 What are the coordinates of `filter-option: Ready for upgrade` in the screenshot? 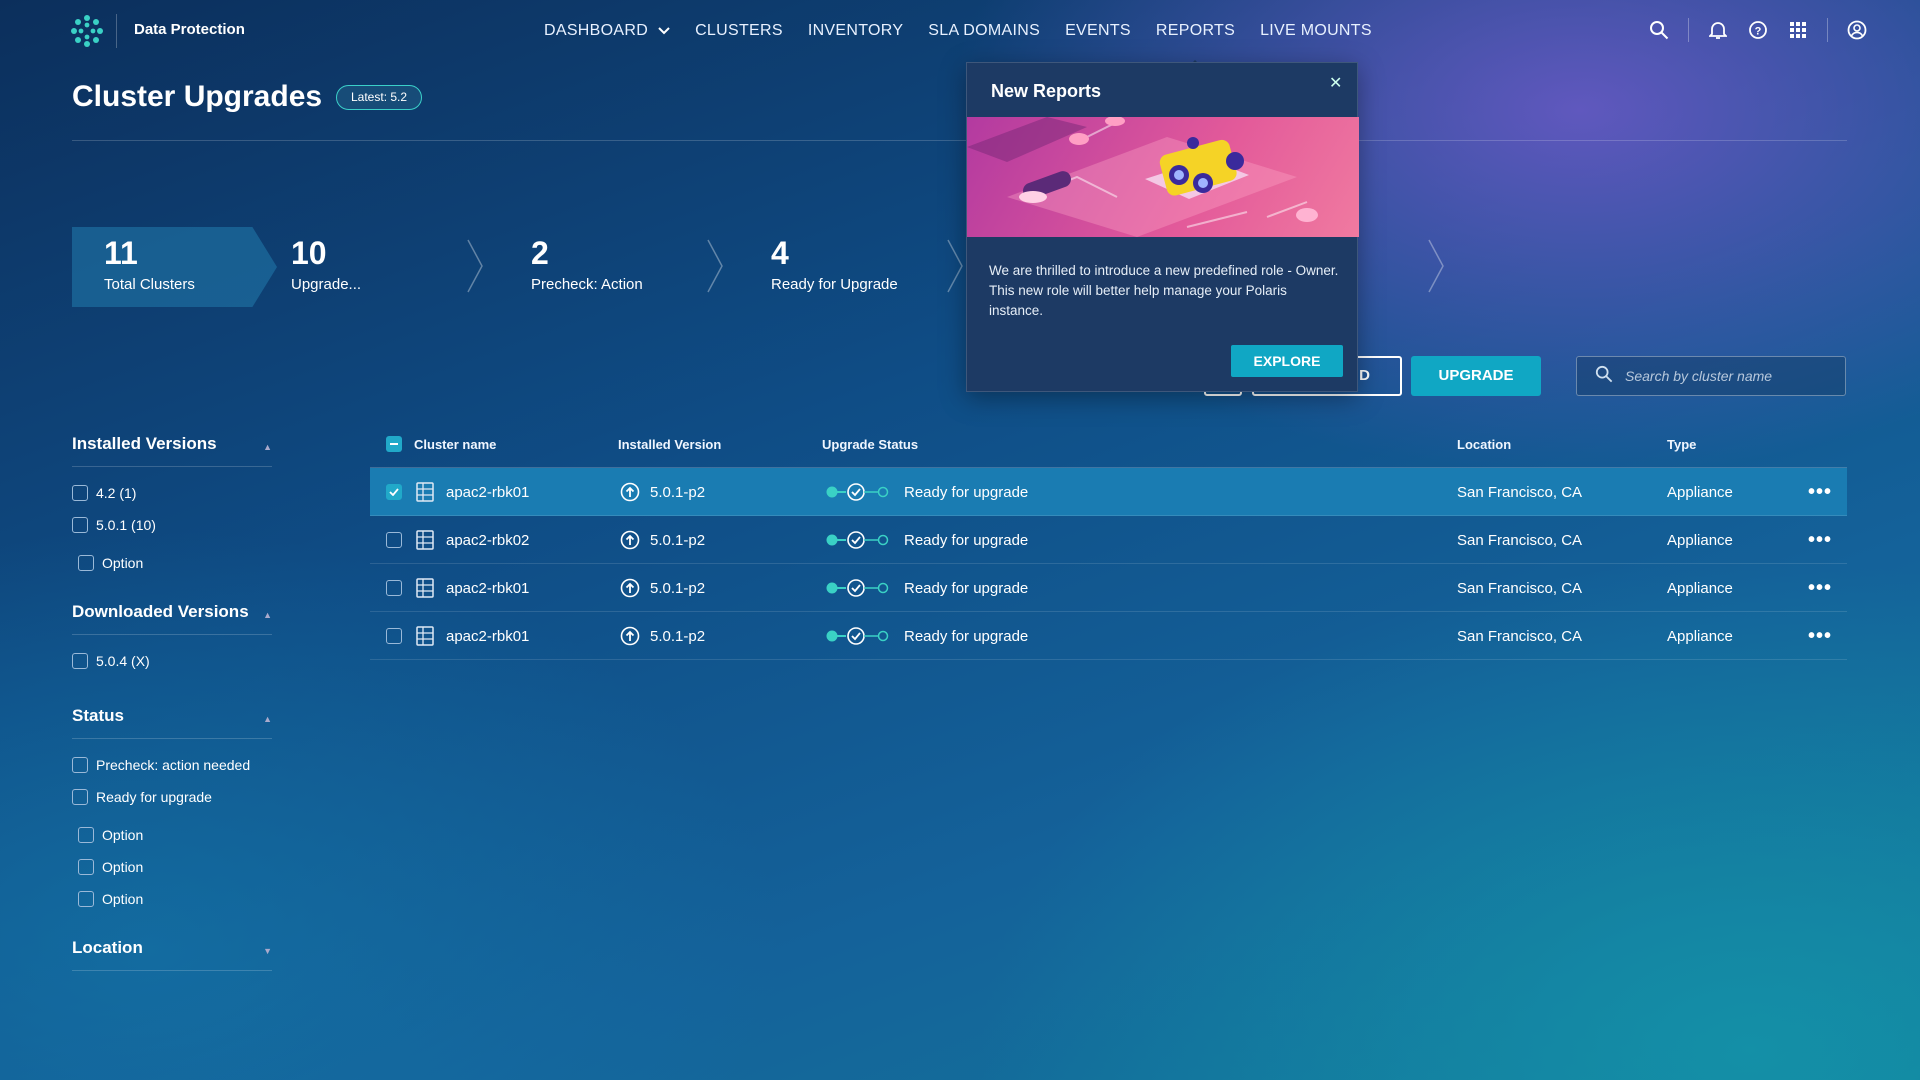 It's located at (142, 797).